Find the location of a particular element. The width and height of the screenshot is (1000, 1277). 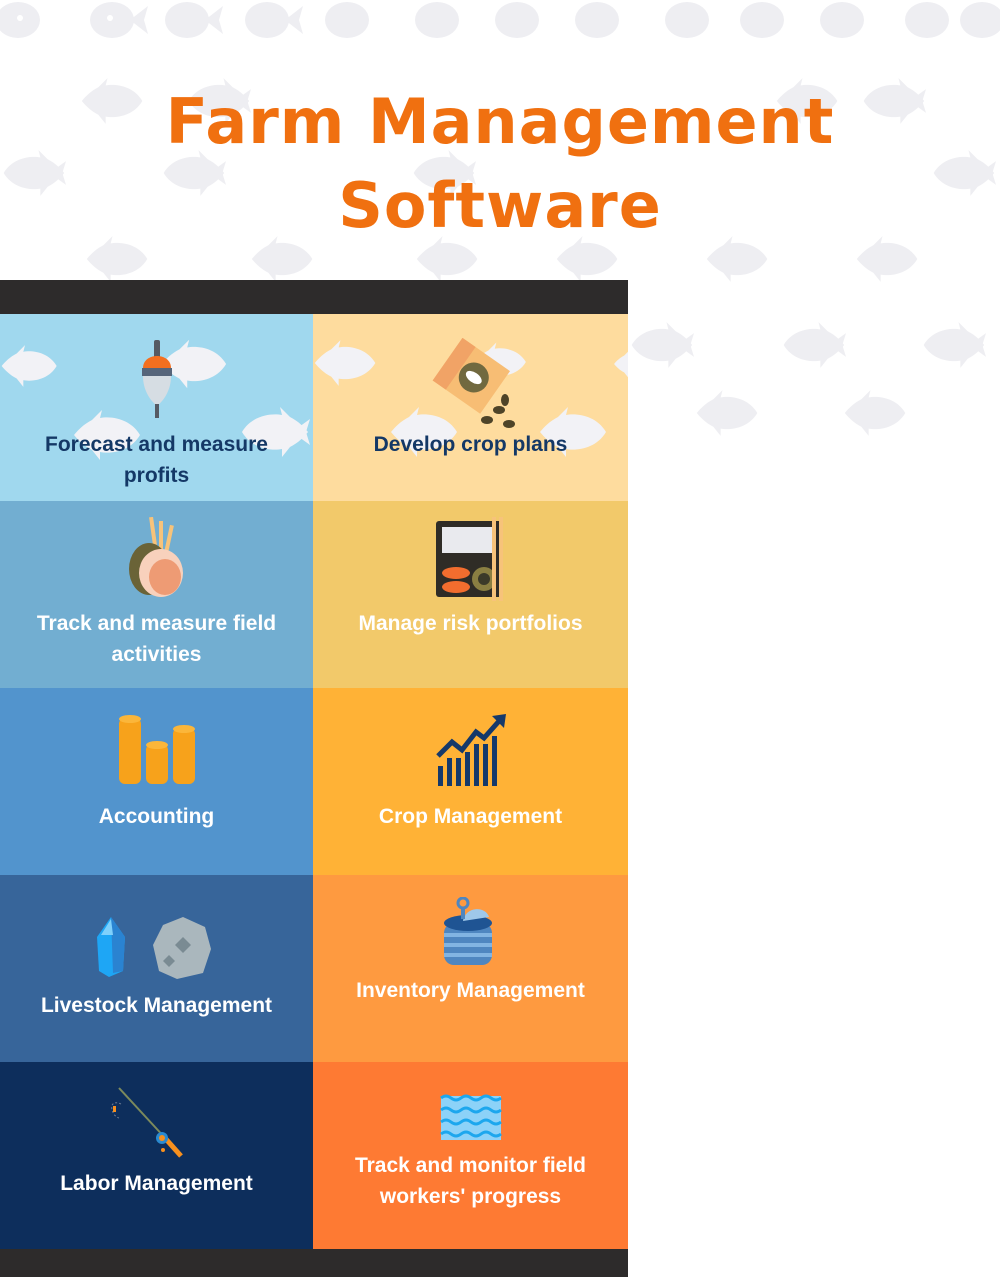

feature-card-inventory: Inventory Management is located at coordinates (470, 968).